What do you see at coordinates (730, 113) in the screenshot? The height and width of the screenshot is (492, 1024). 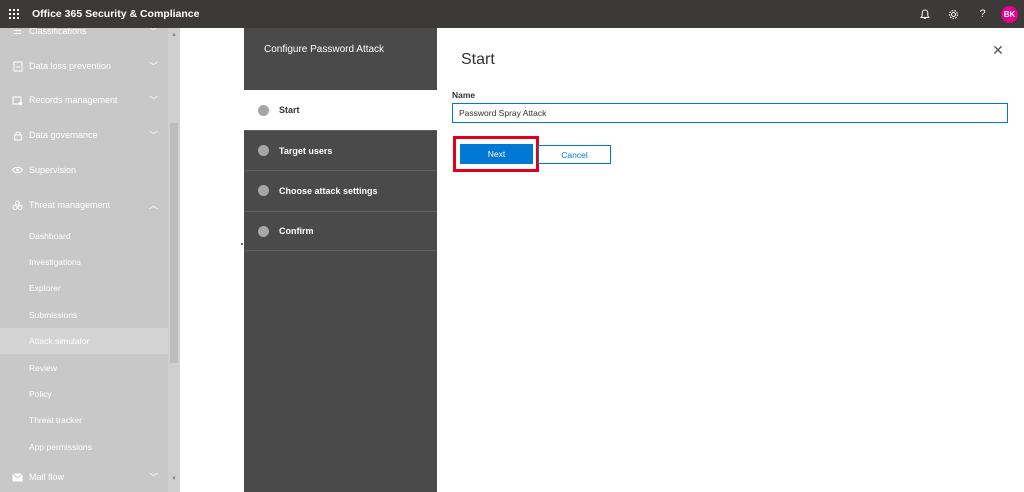 I see `name-field` at bounding box center [730, 113].